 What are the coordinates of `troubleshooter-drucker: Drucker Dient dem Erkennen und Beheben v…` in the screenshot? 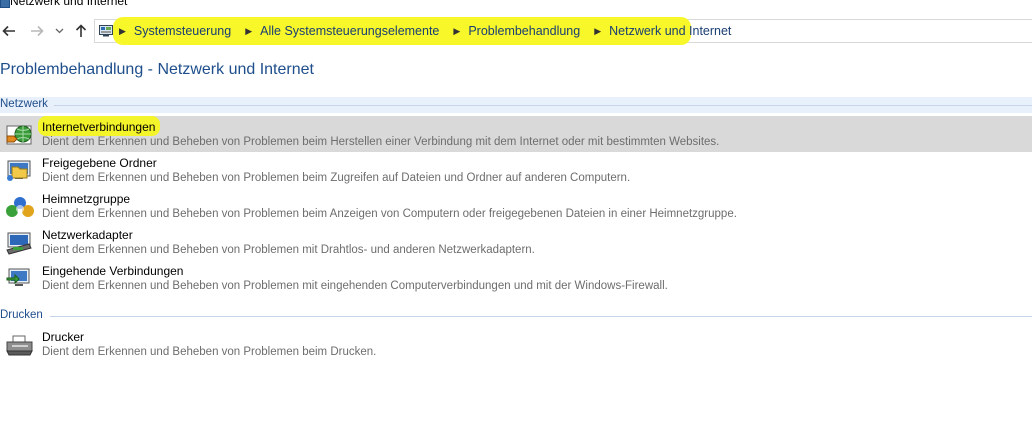 It's located at (516, 344).